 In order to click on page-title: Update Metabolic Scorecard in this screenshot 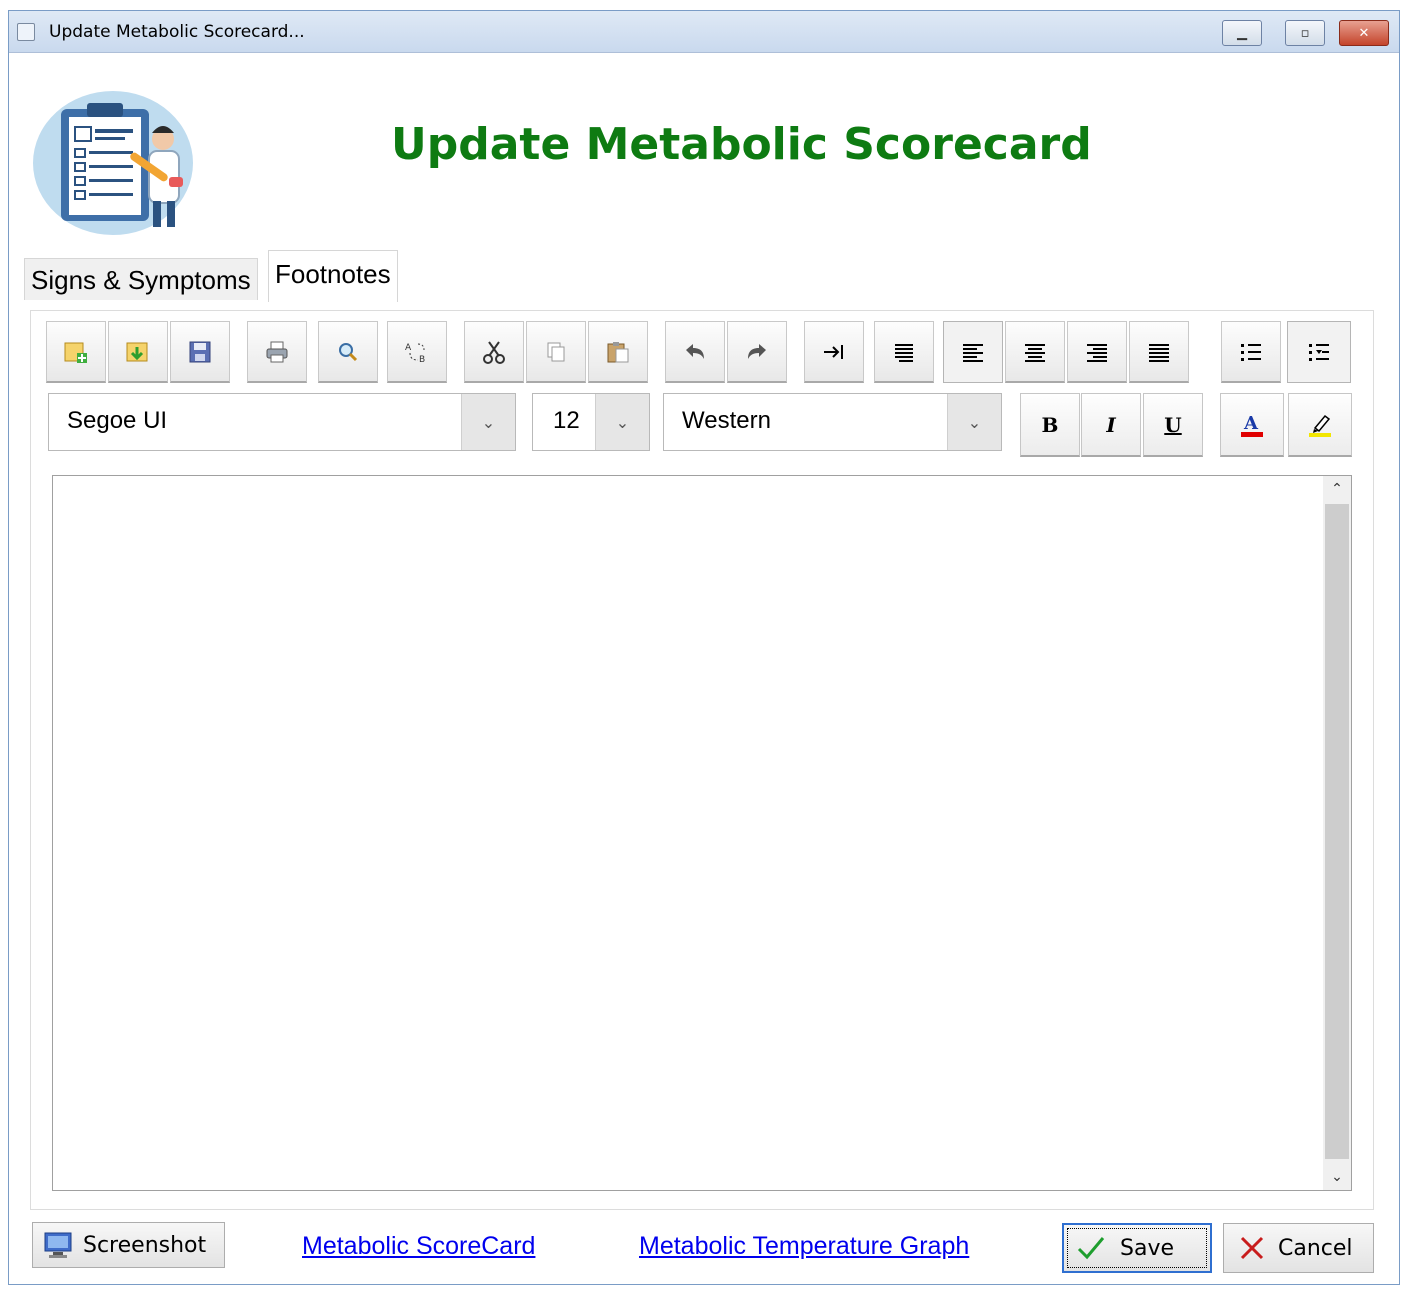, I will do `click(741, 144)`.